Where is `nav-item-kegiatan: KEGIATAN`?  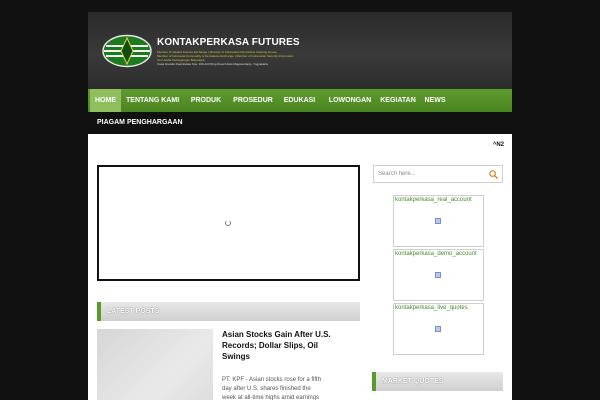
nav-item-kegiatan: KEGIATAN is located at coordinates (398, 100).